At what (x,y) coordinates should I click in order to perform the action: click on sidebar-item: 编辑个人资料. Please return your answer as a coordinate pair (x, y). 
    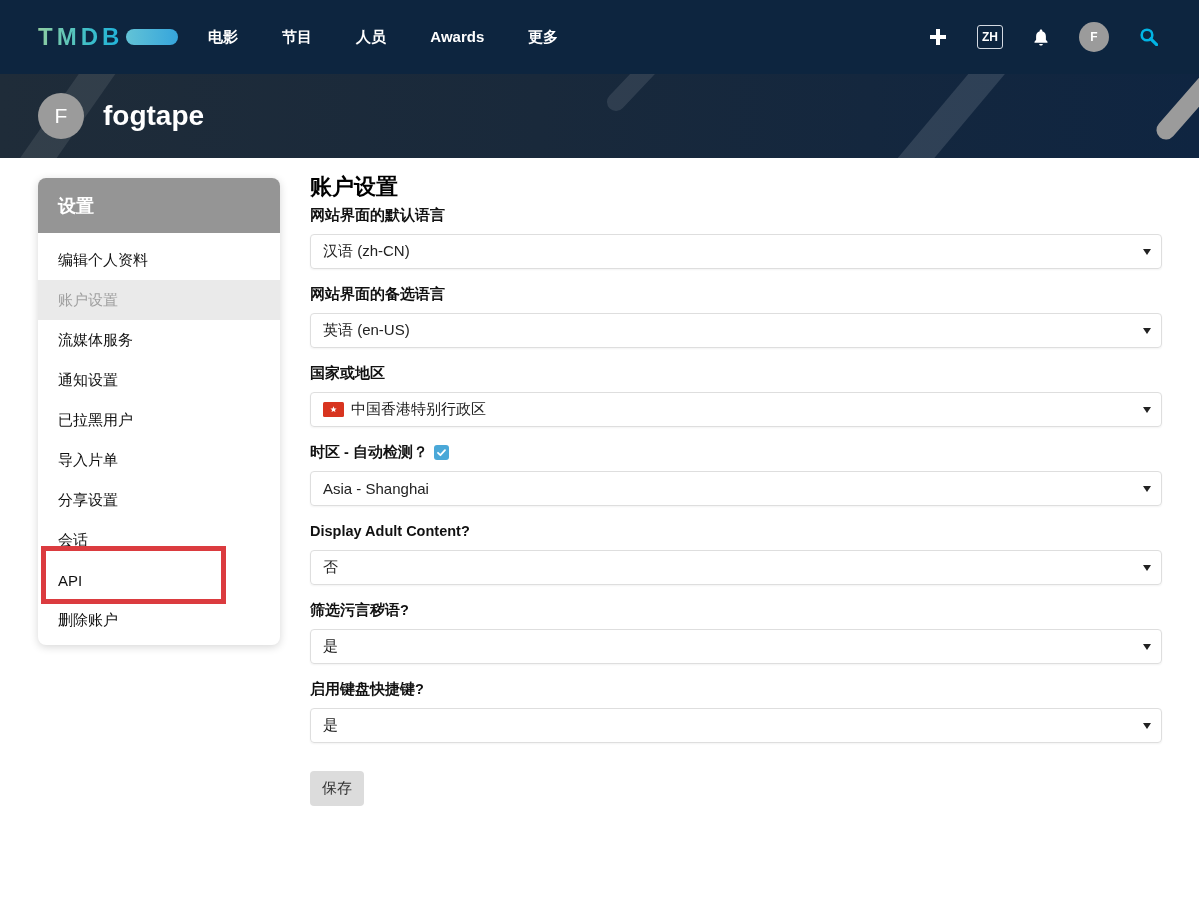
    Looking at the image, I should click on (159, 260).